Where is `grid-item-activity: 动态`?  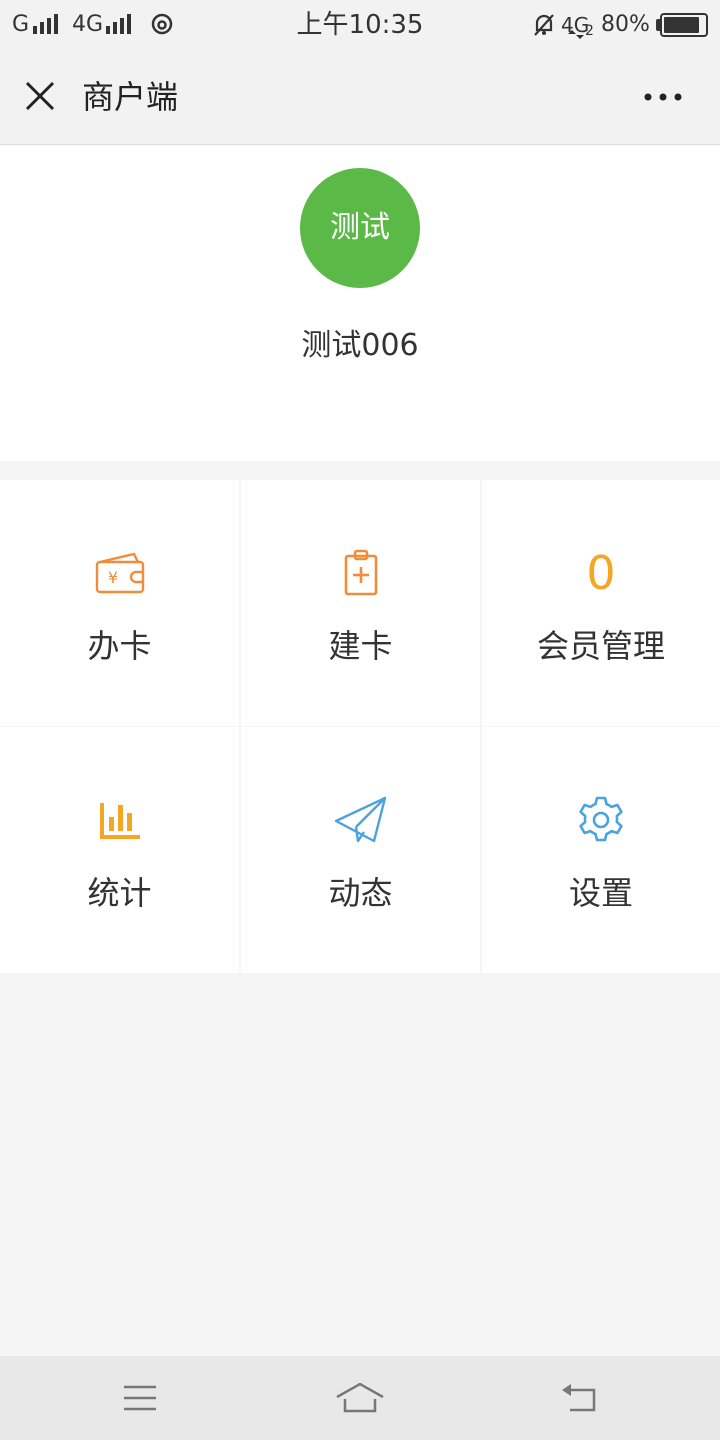 grid-item-activity: 动态 is located at coordinates (360, 850).